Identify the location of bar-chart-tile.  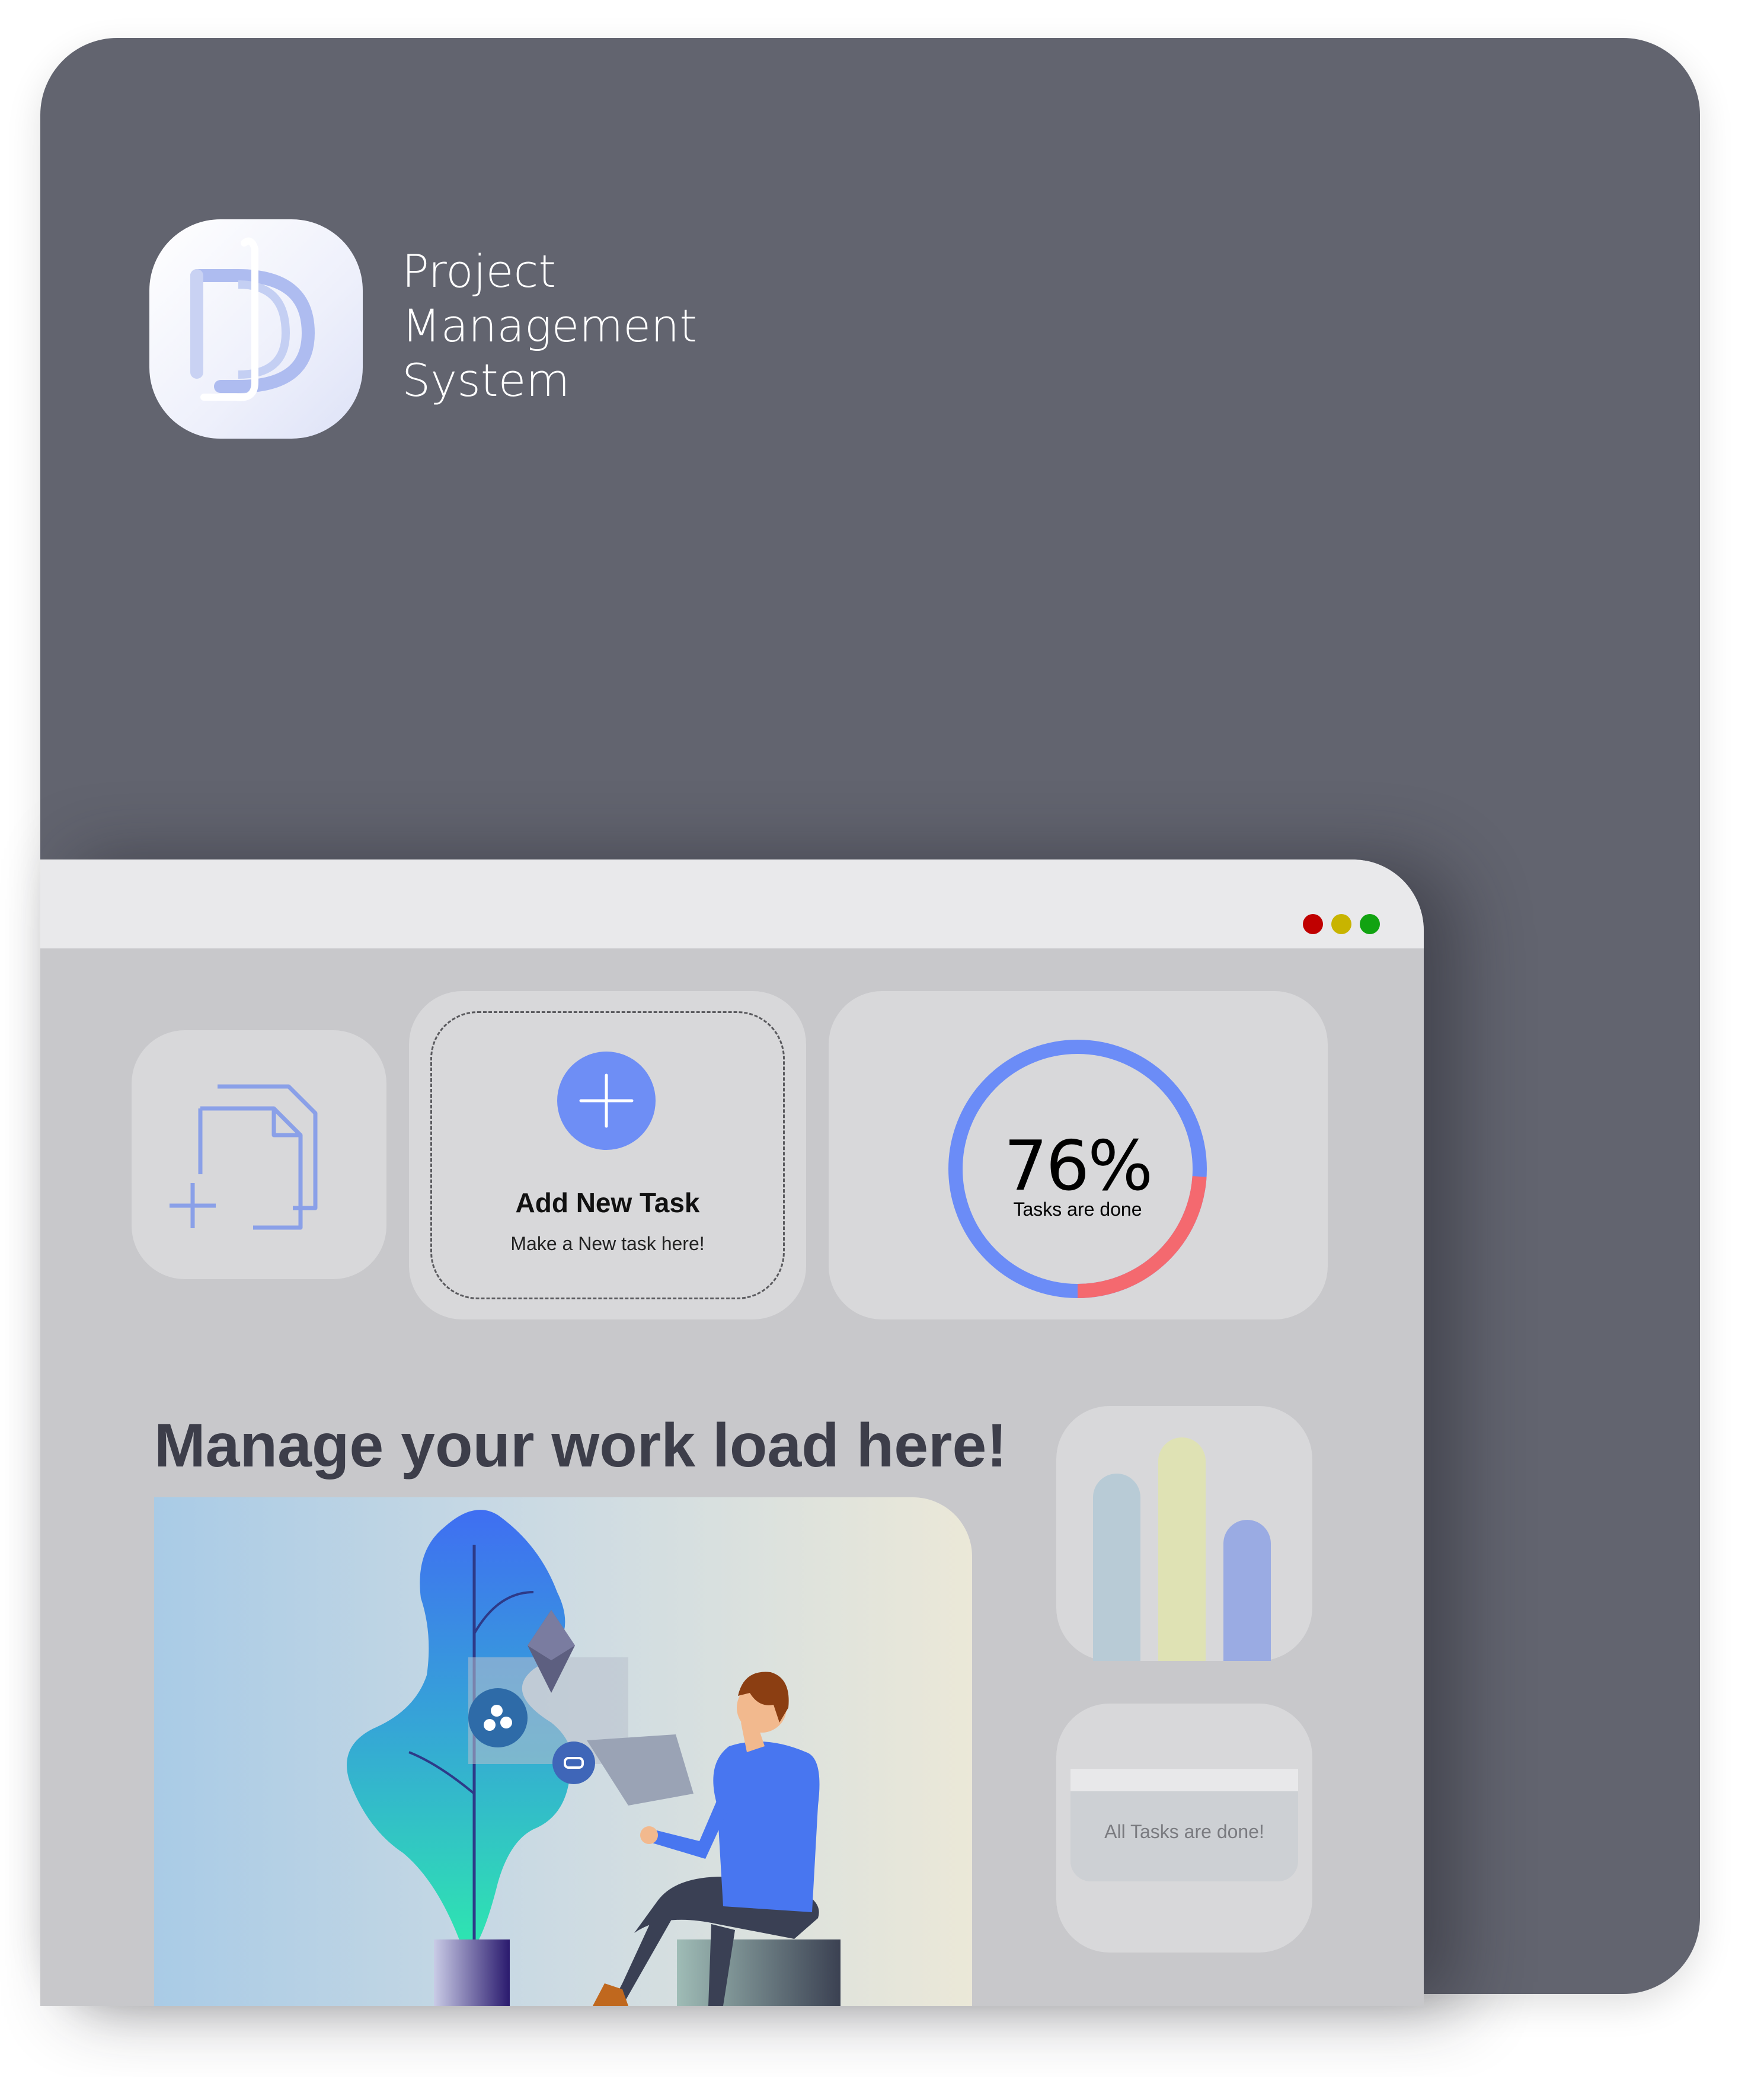
(1184, 1533).